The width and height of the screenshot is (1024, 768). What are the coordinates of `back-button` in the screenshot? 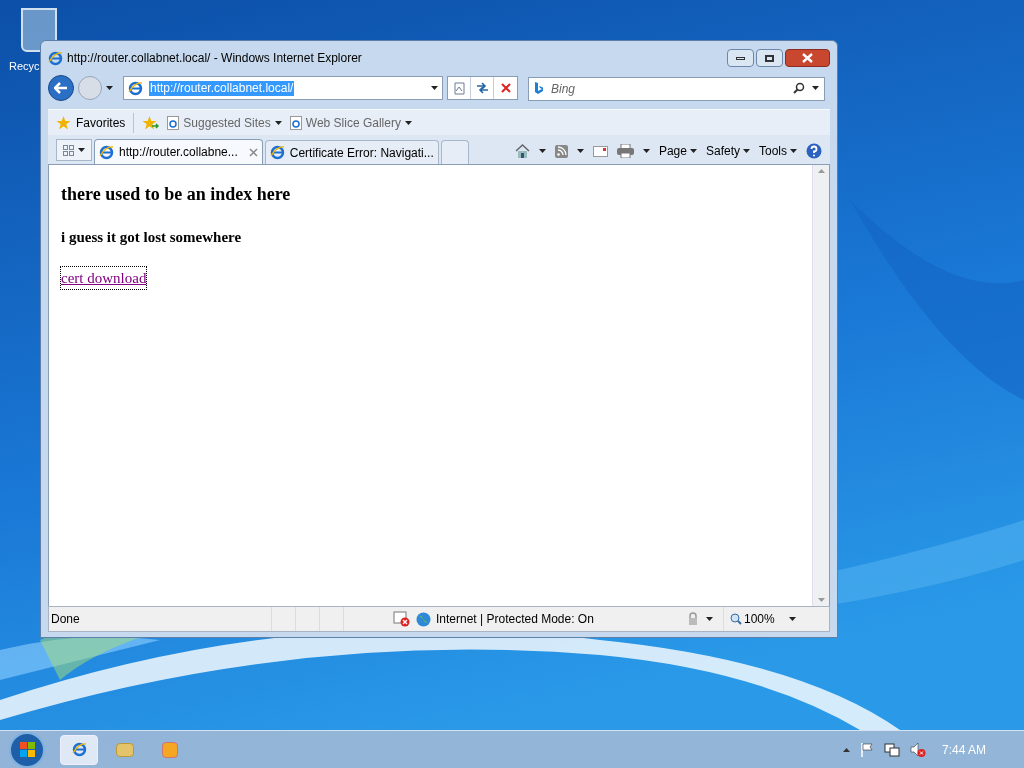 It's located at (61, 88).